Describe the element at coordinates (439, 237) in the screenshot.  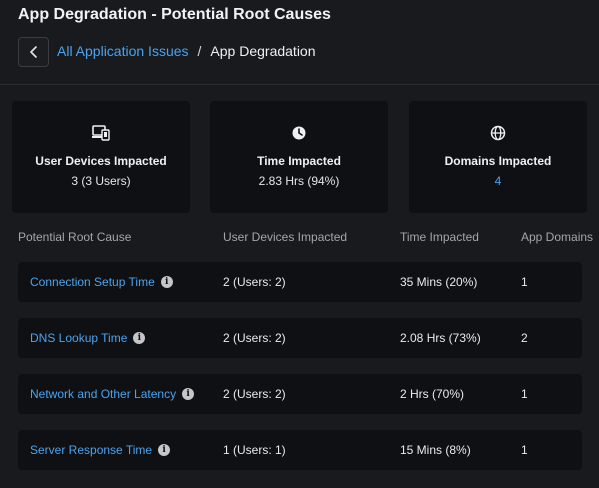
I see `column-header-time: Time Impacted` at that location.